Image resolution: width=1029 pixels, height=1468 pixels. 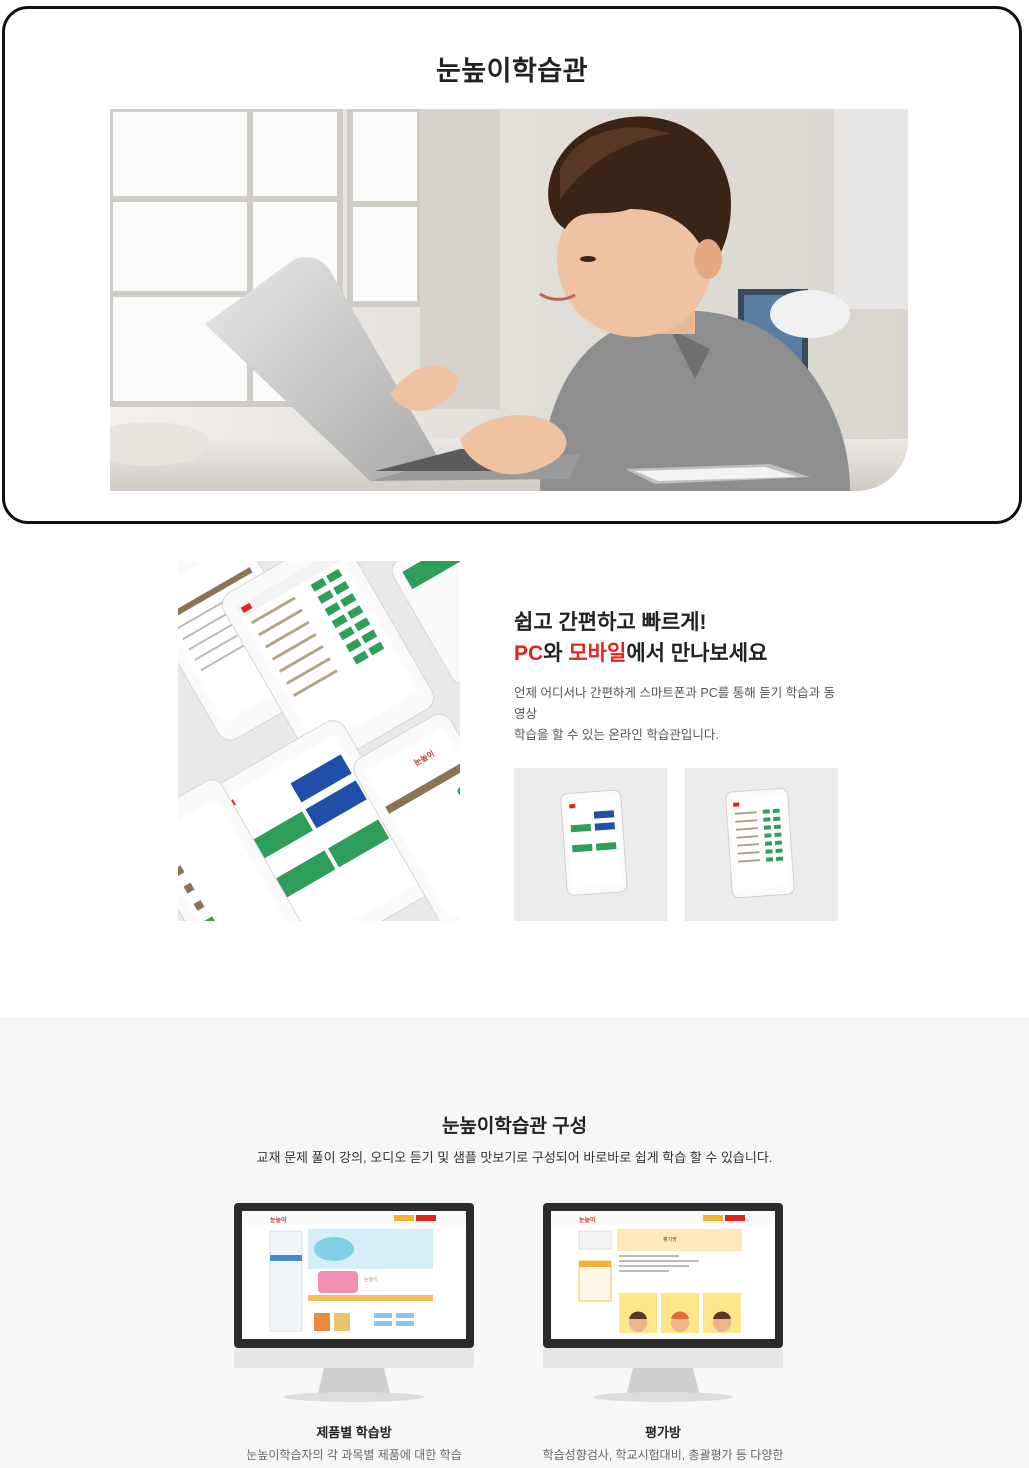 I want to click on card-label-assessment-room: 평가방, so click(x=663, y=1432).